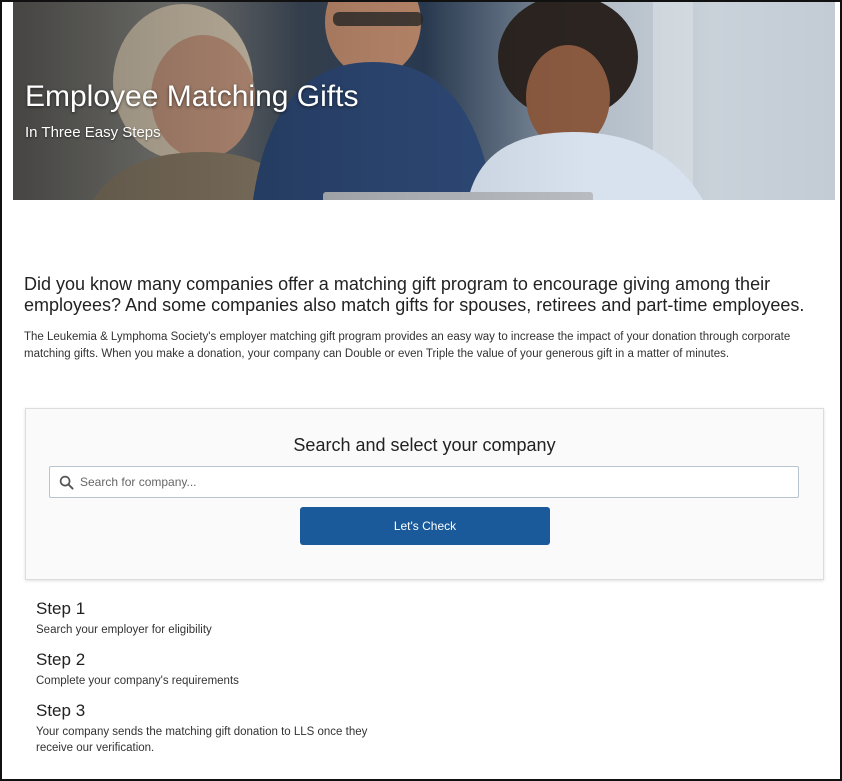 This screenshot has width=842, height=781. I want to click on step-description: Search your employer for eligibility, so click(124, 630).